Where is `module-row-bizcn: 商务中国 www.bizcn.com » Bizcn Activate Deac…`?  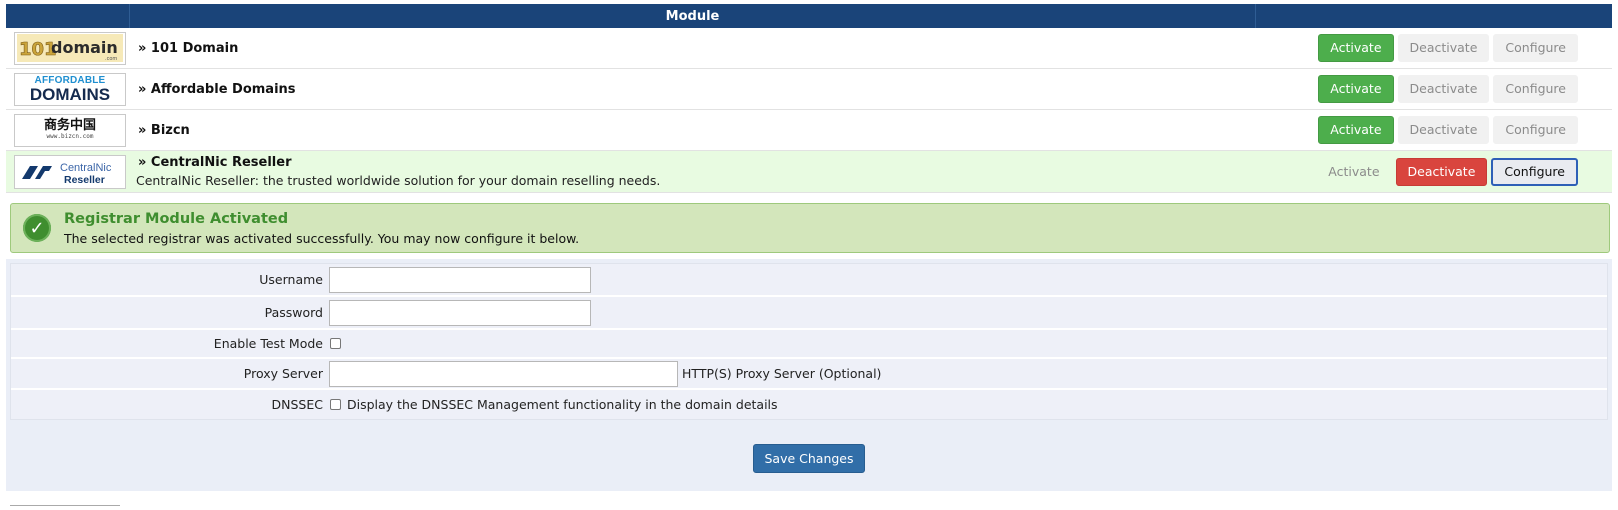 module-row-bizcn: 商务中国 www.bizcn.com » Bizcn Activate Deac… is located at coordinates (809, 130).